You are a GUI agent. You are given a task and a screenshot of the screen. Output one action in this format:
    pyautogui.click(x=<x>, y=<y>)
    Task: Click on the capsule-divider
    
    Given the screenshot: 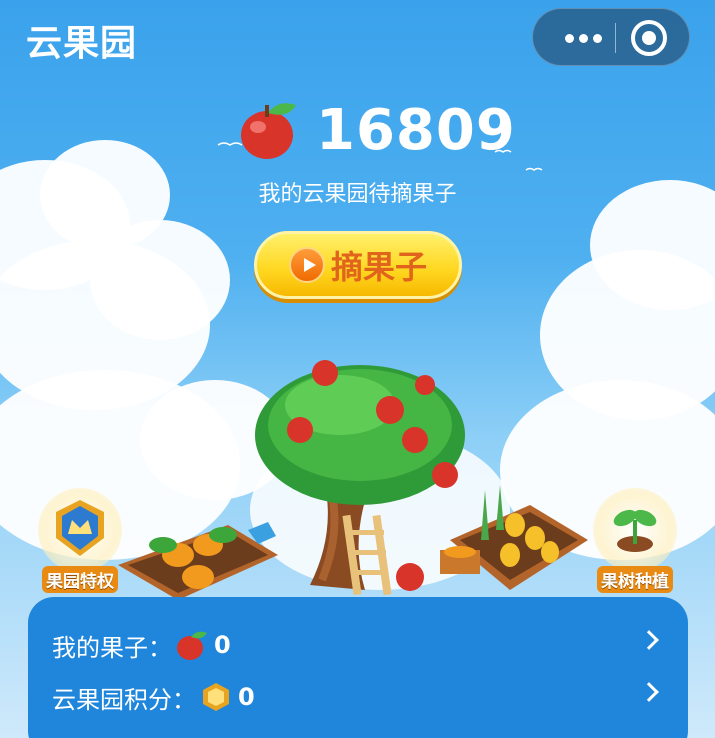 What is the action you would take?
    pyautogui.click(x=615, y=38)
    